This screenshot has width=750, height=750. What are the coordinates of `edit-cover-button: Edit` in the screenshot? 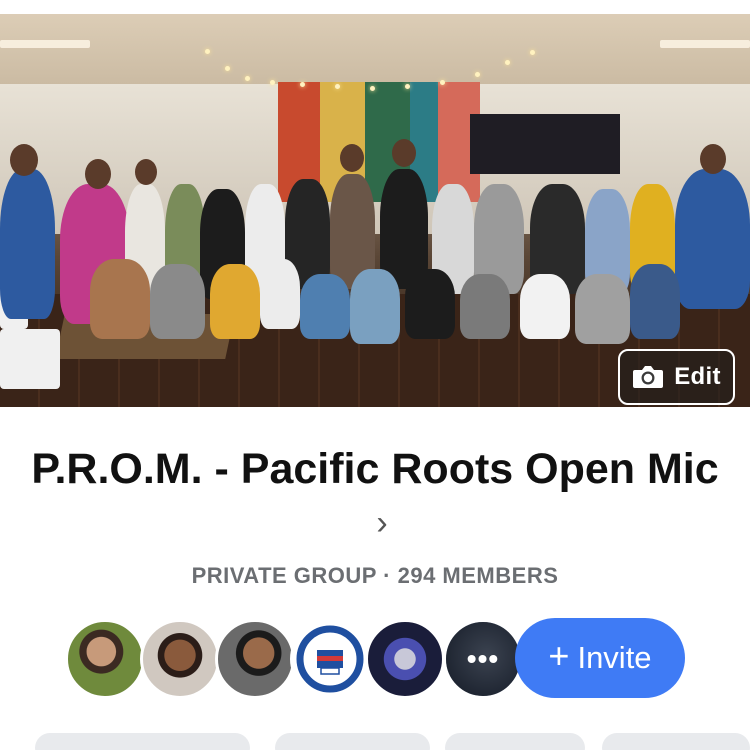 It's located at (676, 377).